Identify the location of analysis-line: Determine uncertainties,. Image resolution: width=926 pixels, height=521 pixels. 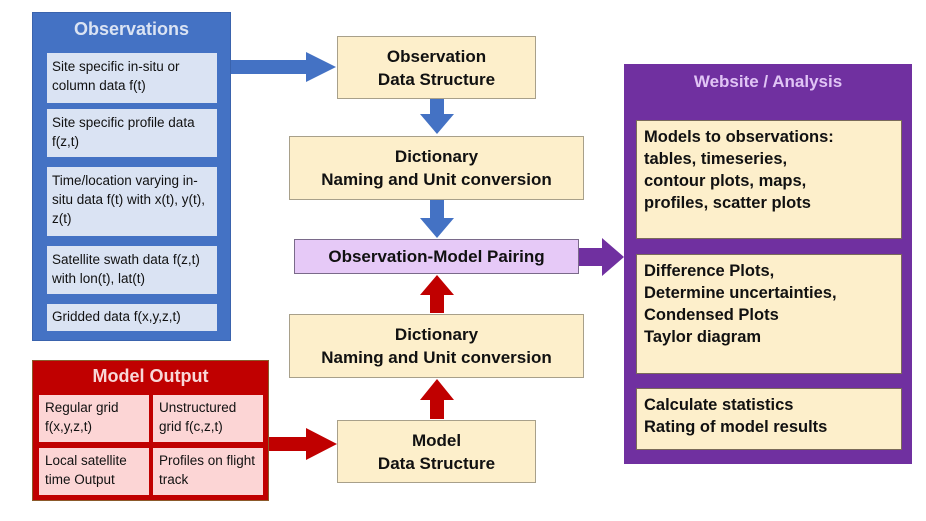
(740, 293).